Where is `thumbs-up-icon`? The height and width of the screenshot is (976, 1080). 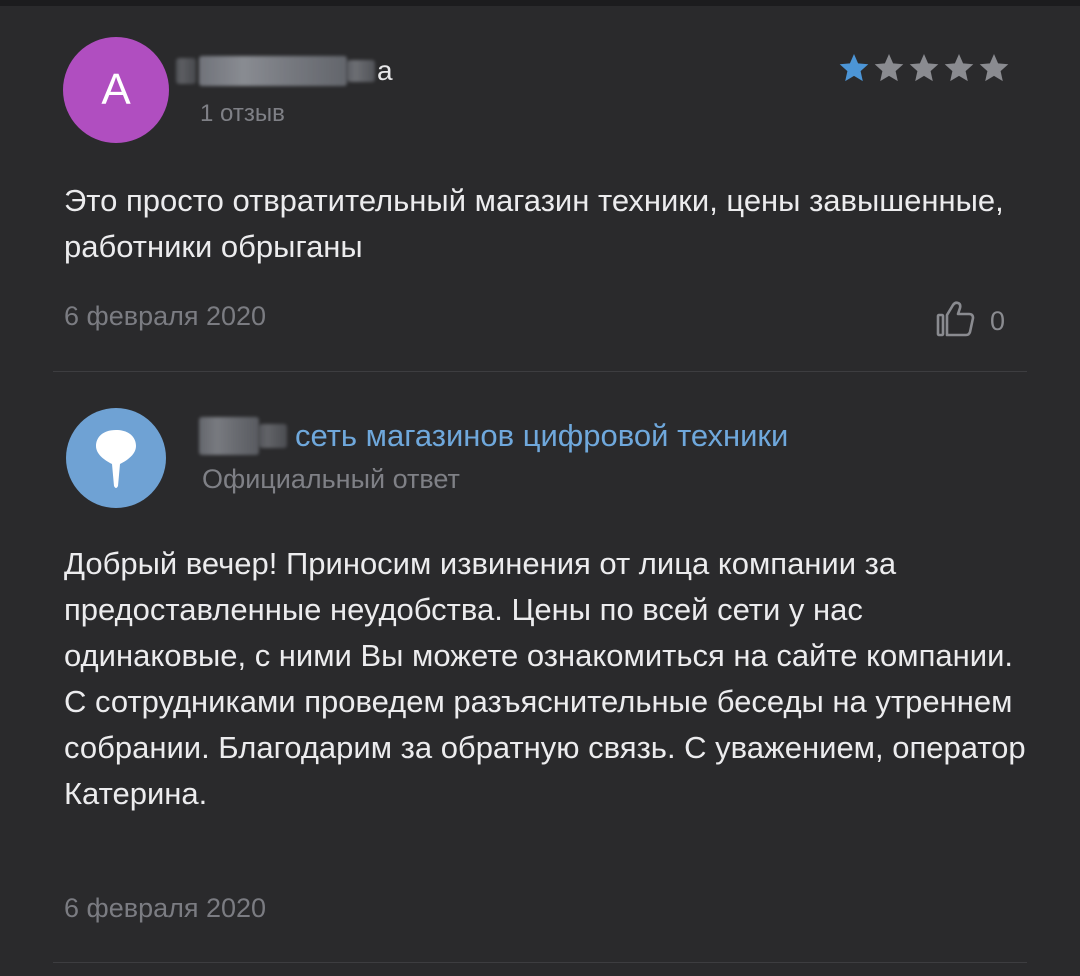 thumbs-up-icon is located at coordinates (956, 321).